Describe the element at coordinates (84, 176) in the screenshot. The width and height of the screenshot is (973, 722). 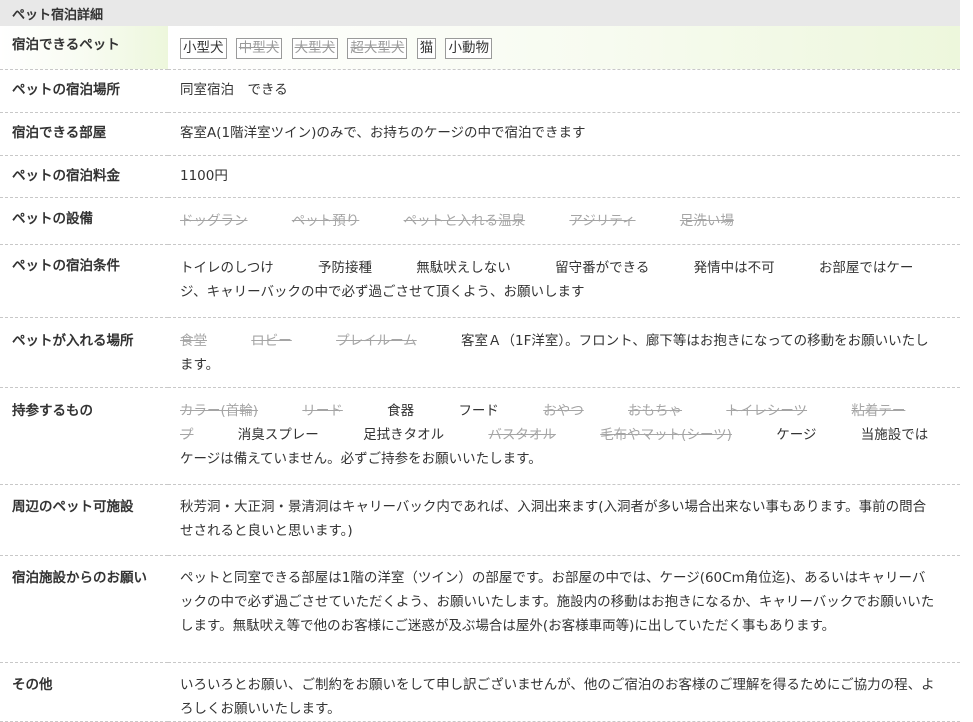
I see `label-stay-fee: ペットの宿泊料金` at that location.